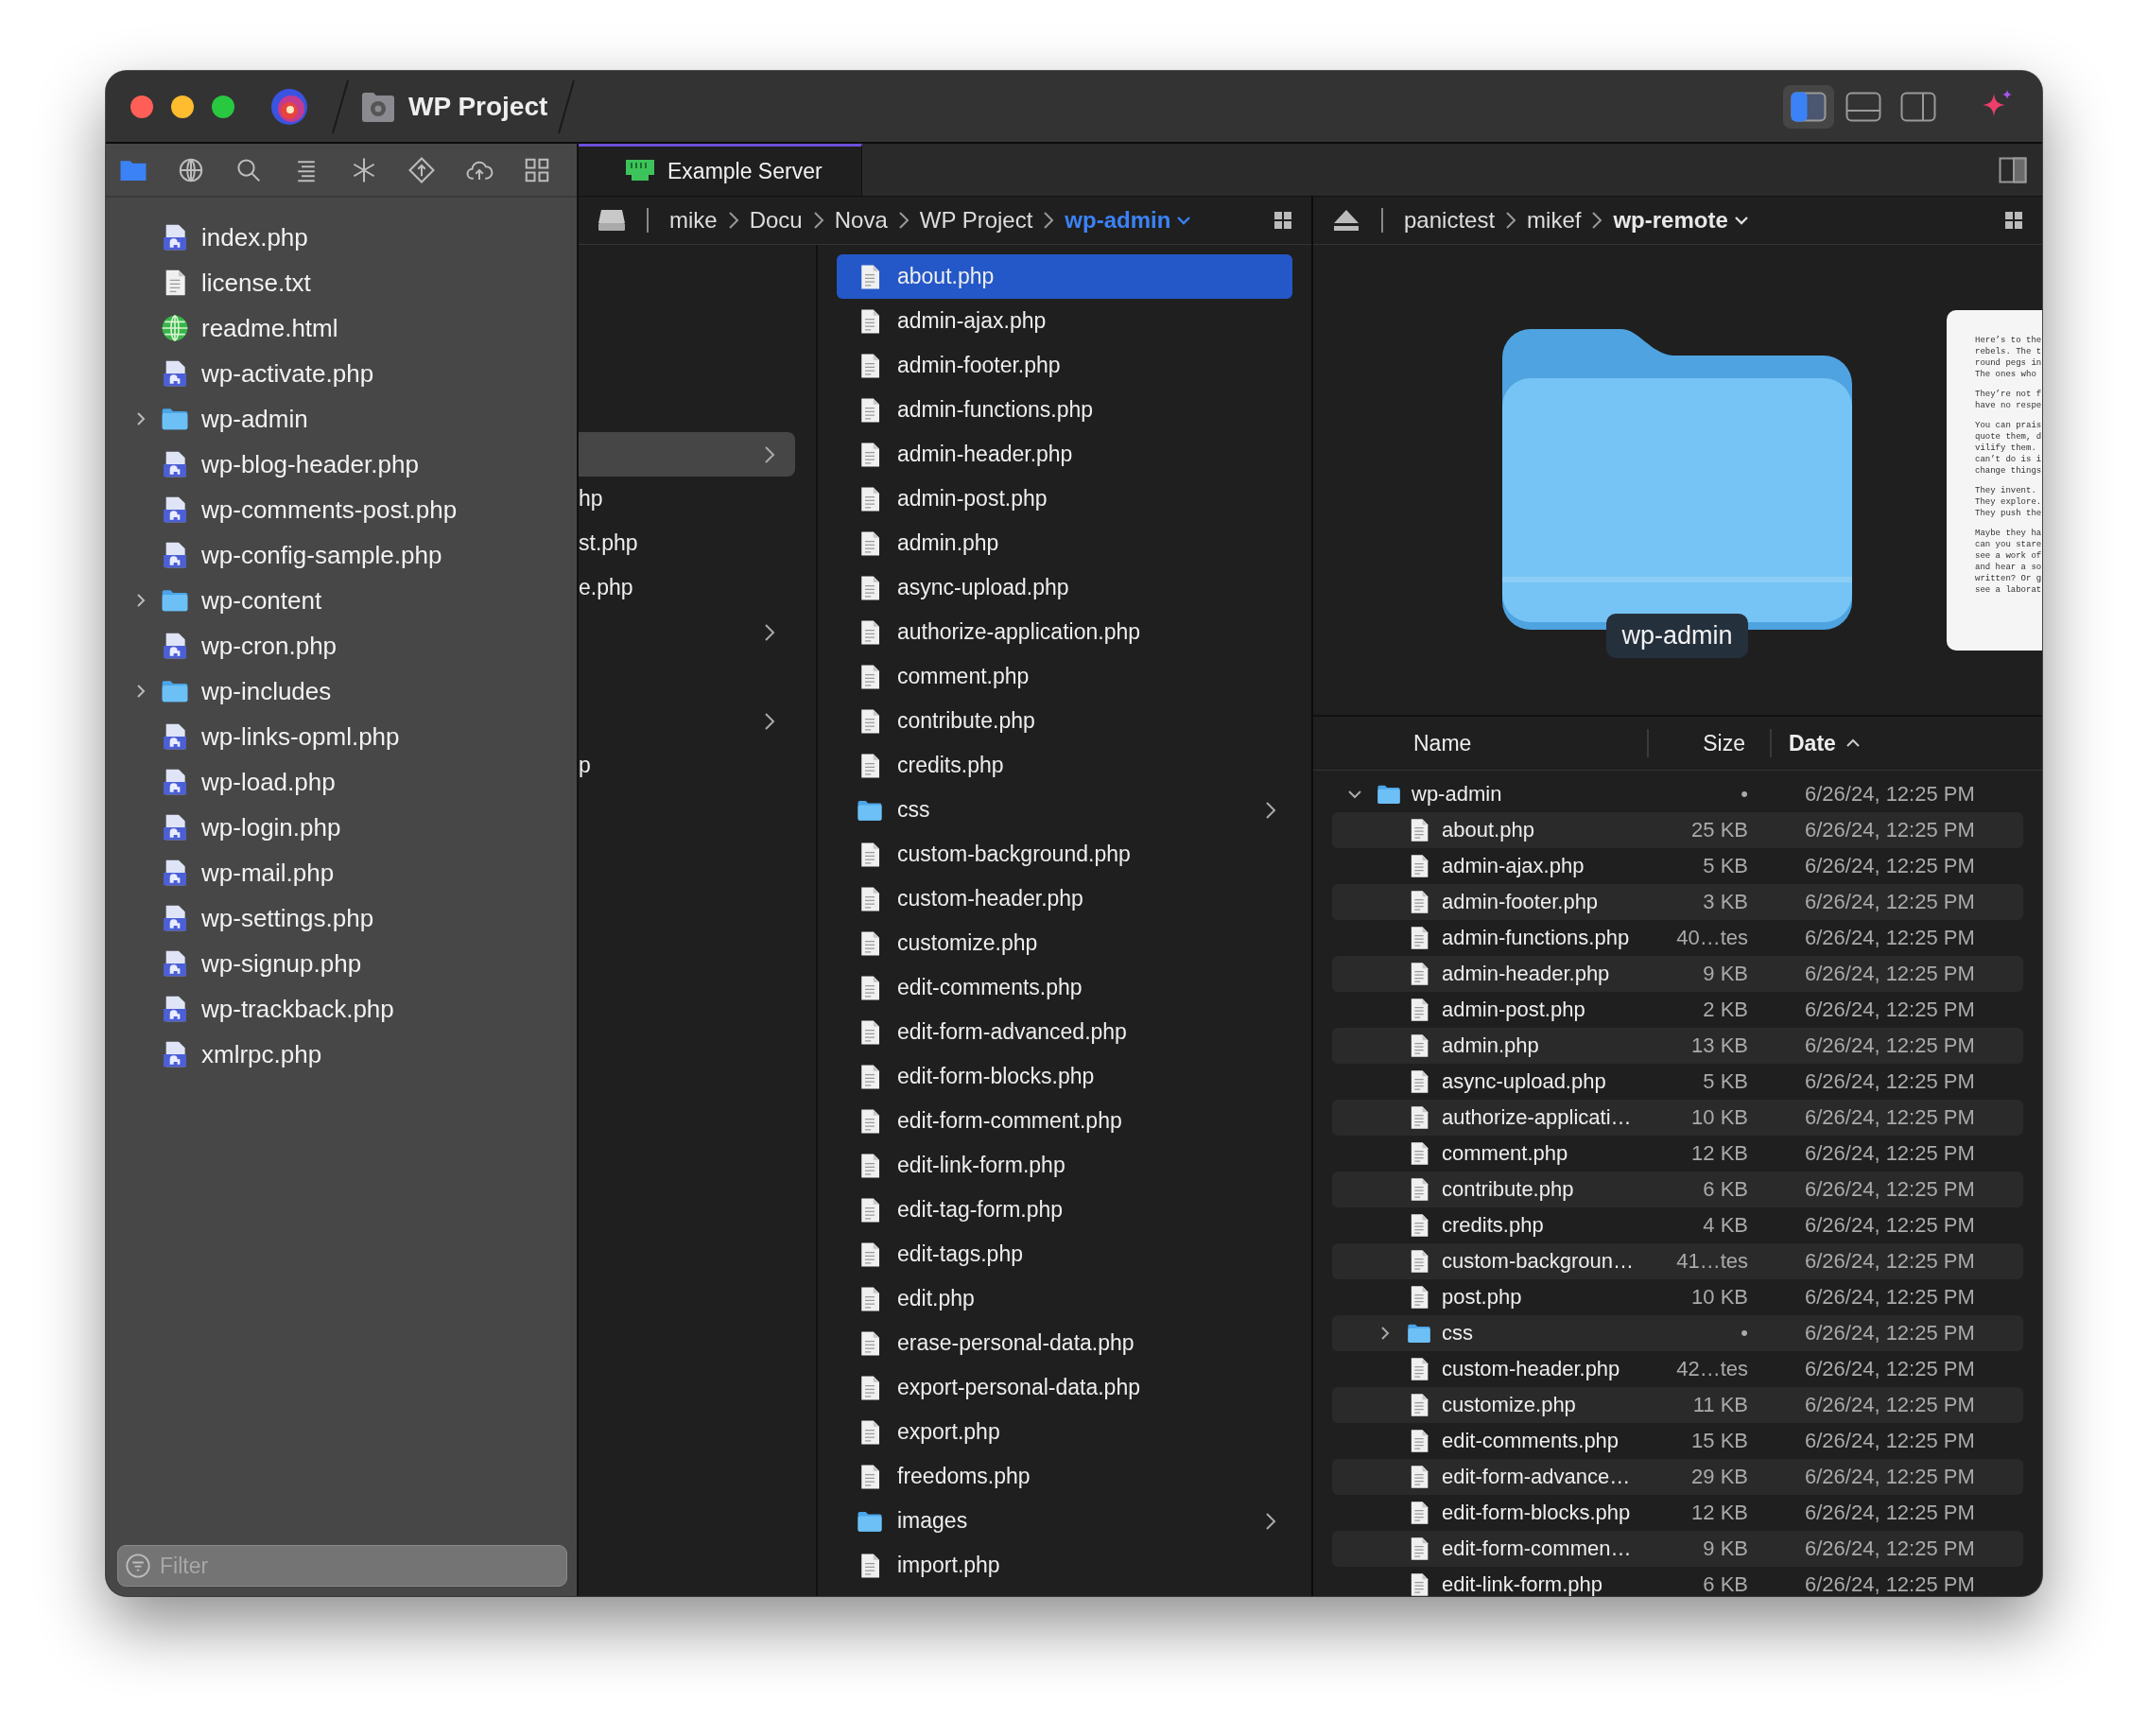  I want to click on file-row: export.php, so click(1064, 1432).